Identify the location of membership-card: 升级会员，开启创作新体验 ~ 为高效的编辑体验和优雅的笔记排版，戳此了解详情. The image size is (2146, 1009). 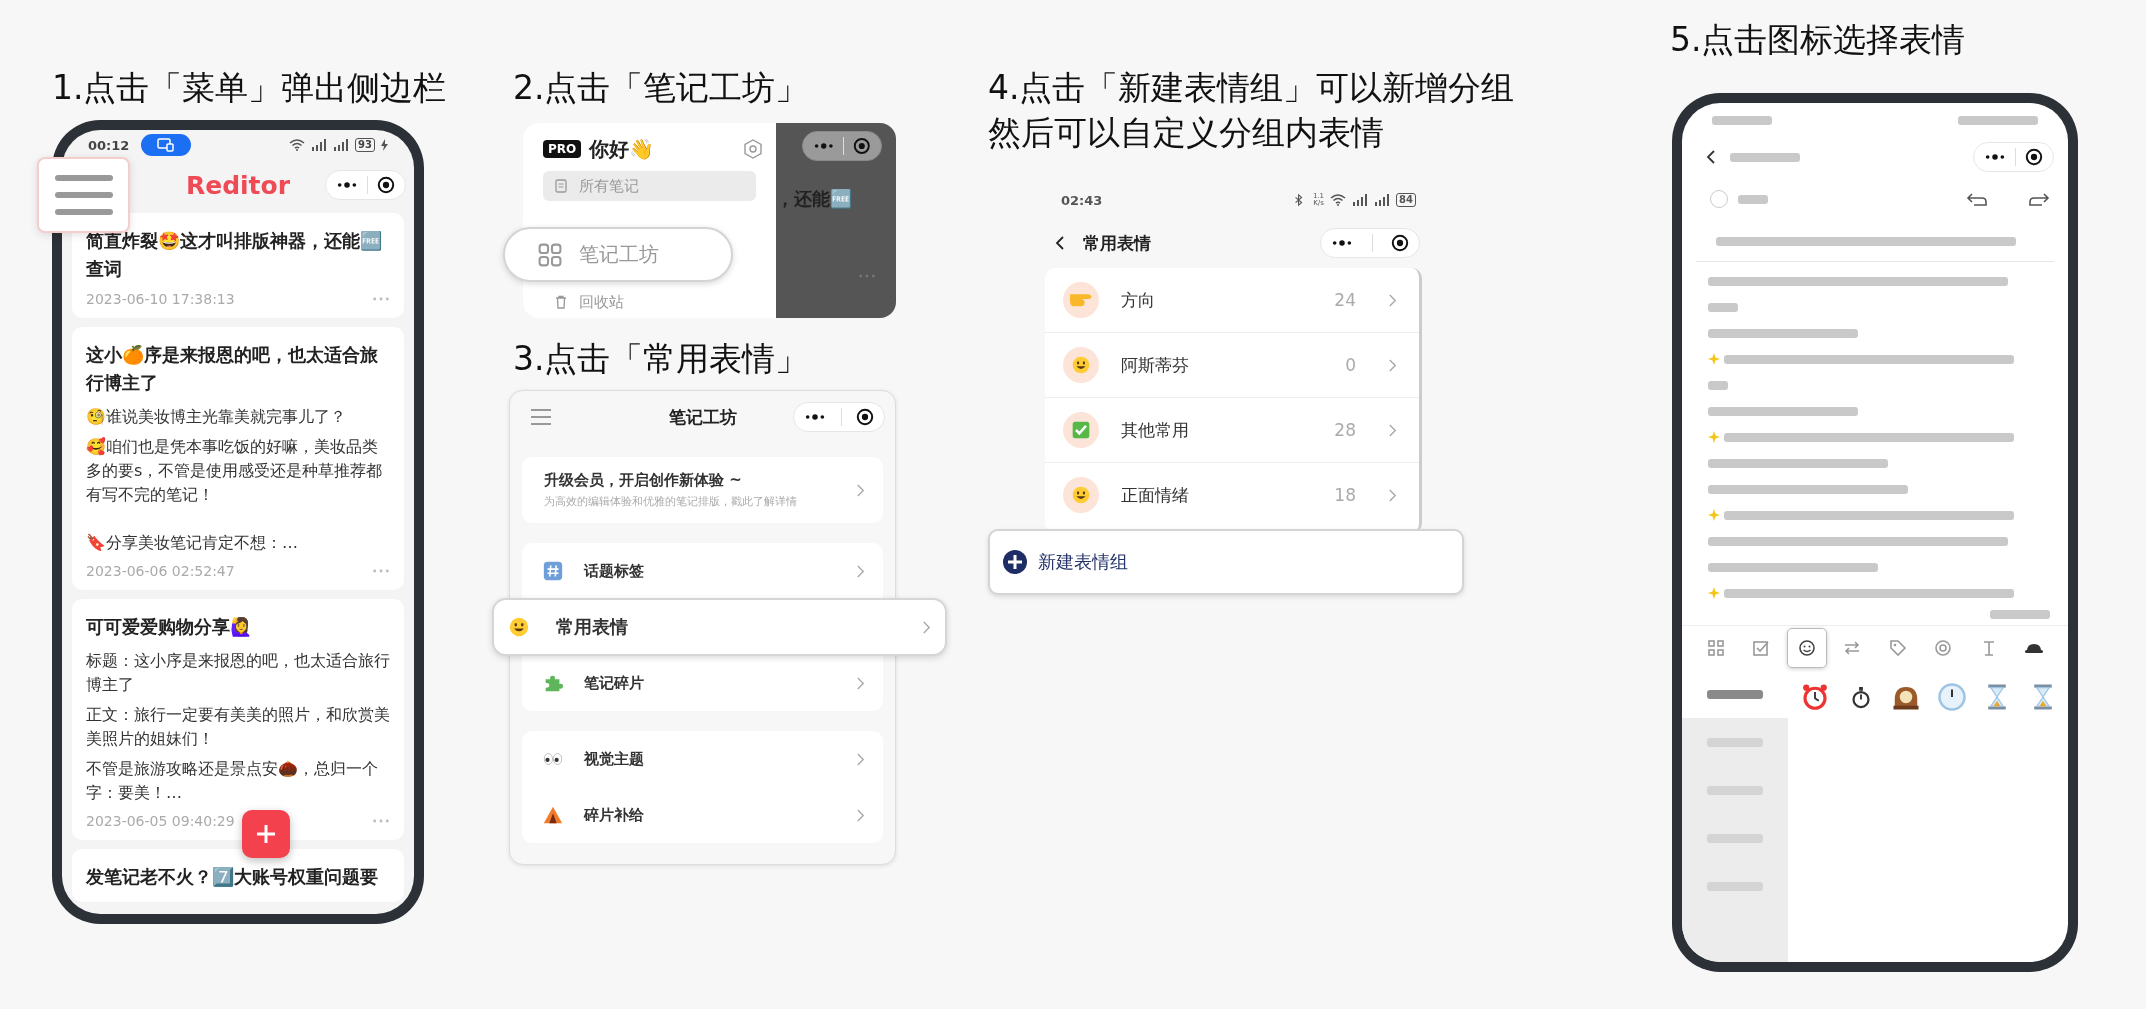
(702, 490).